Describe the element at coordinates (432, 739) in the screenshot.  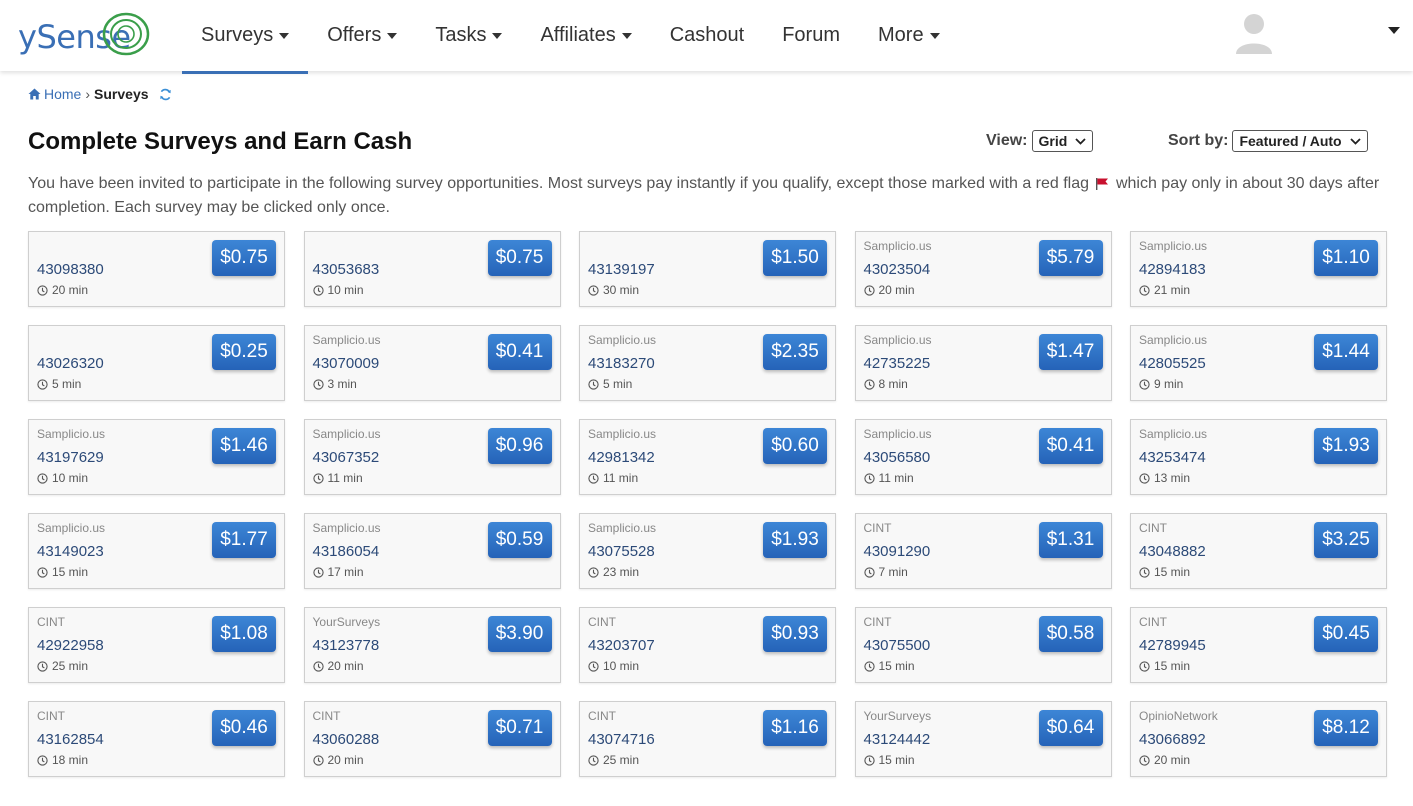
I see `survey-card: CINT 43060288 20 min $0.71` at that location.